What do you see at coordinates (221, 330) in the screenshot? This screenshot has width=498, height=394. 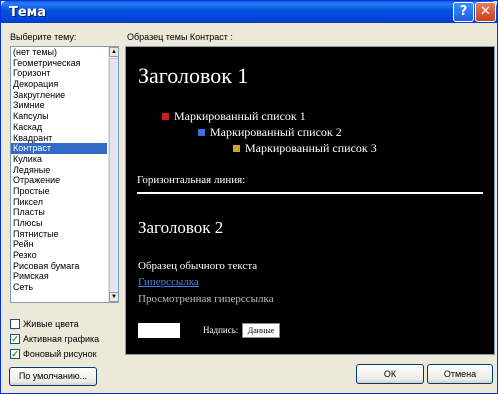 I see `preview-field-label: Надпись:` at bounding box center [221, 330].